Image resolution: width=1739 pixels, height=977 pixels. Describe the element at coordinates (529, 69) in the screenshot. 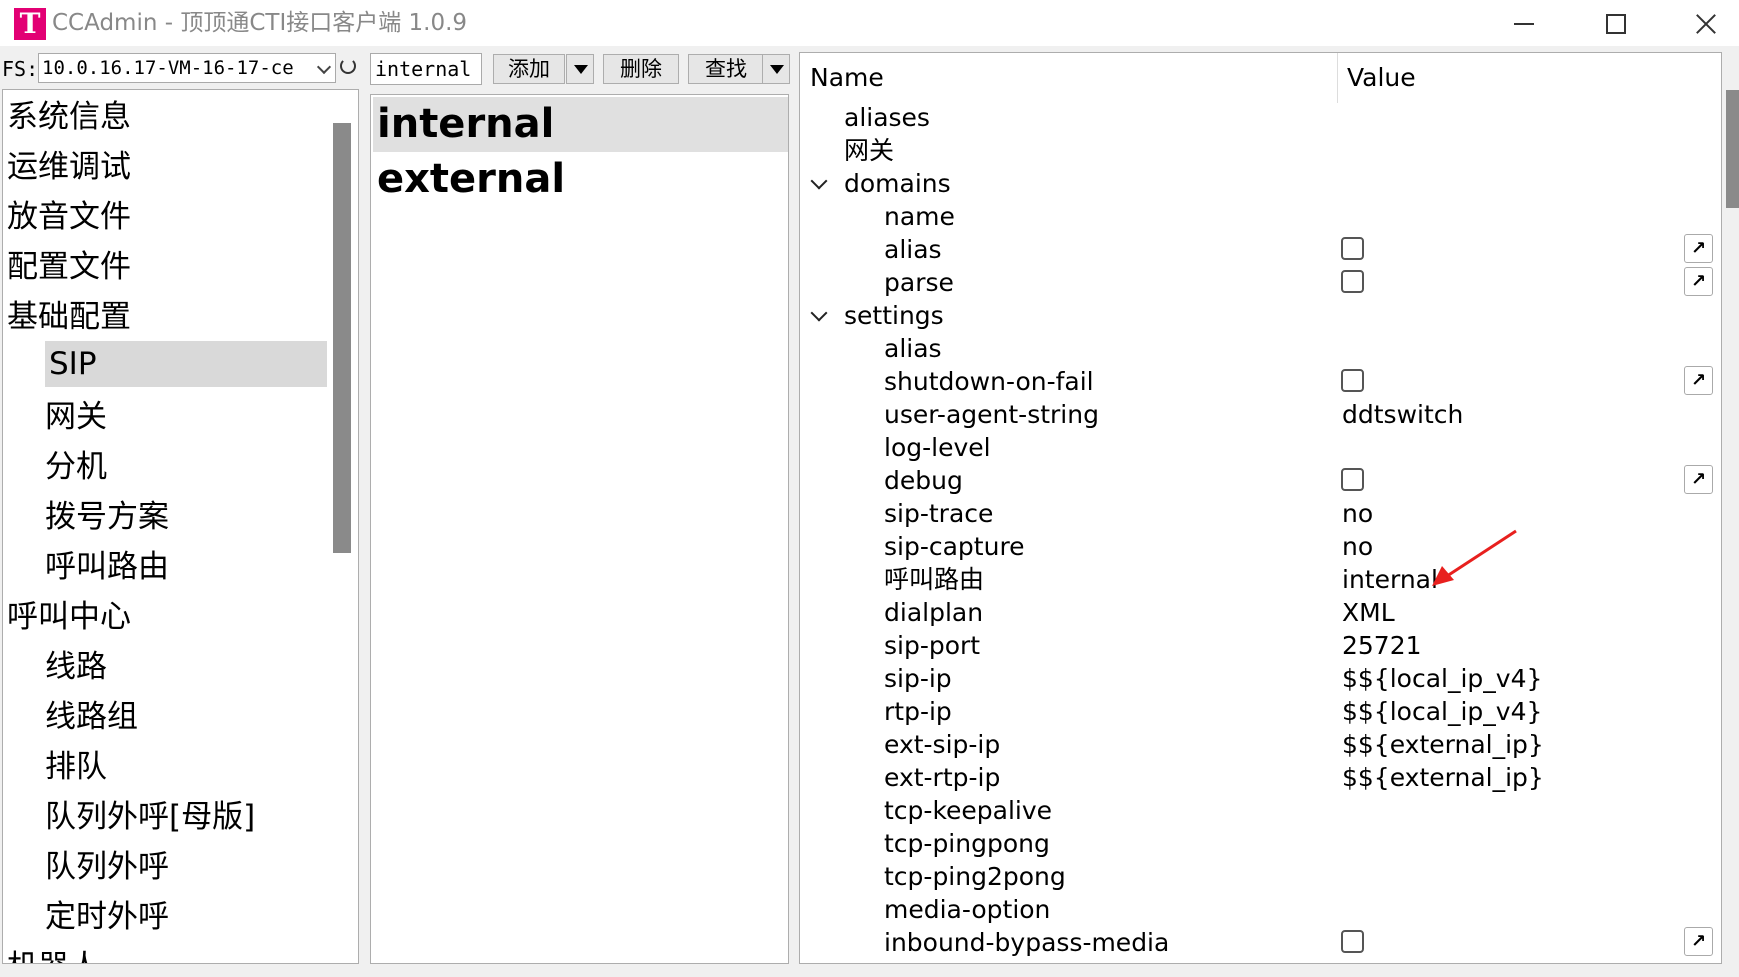

I see `add-button: 添加` at that location.